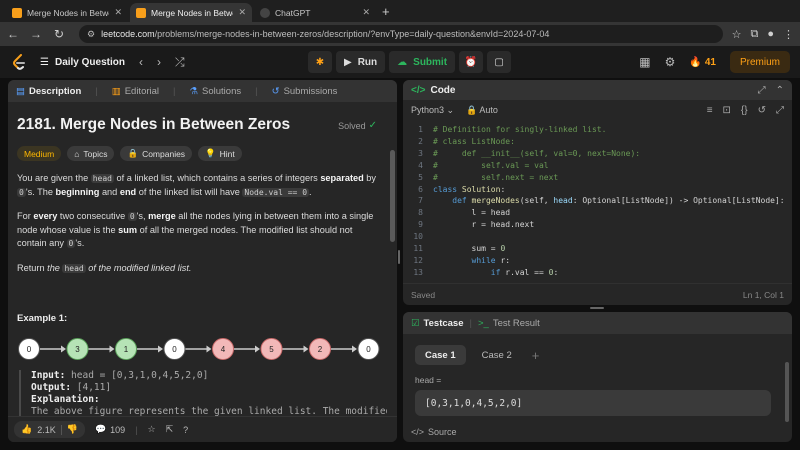 The height and width of the screenshot is (450, 800). Describe the element at coordinates (780, 110) in the screenshot. I see `fullscreen-icon: ⤢` at that location.